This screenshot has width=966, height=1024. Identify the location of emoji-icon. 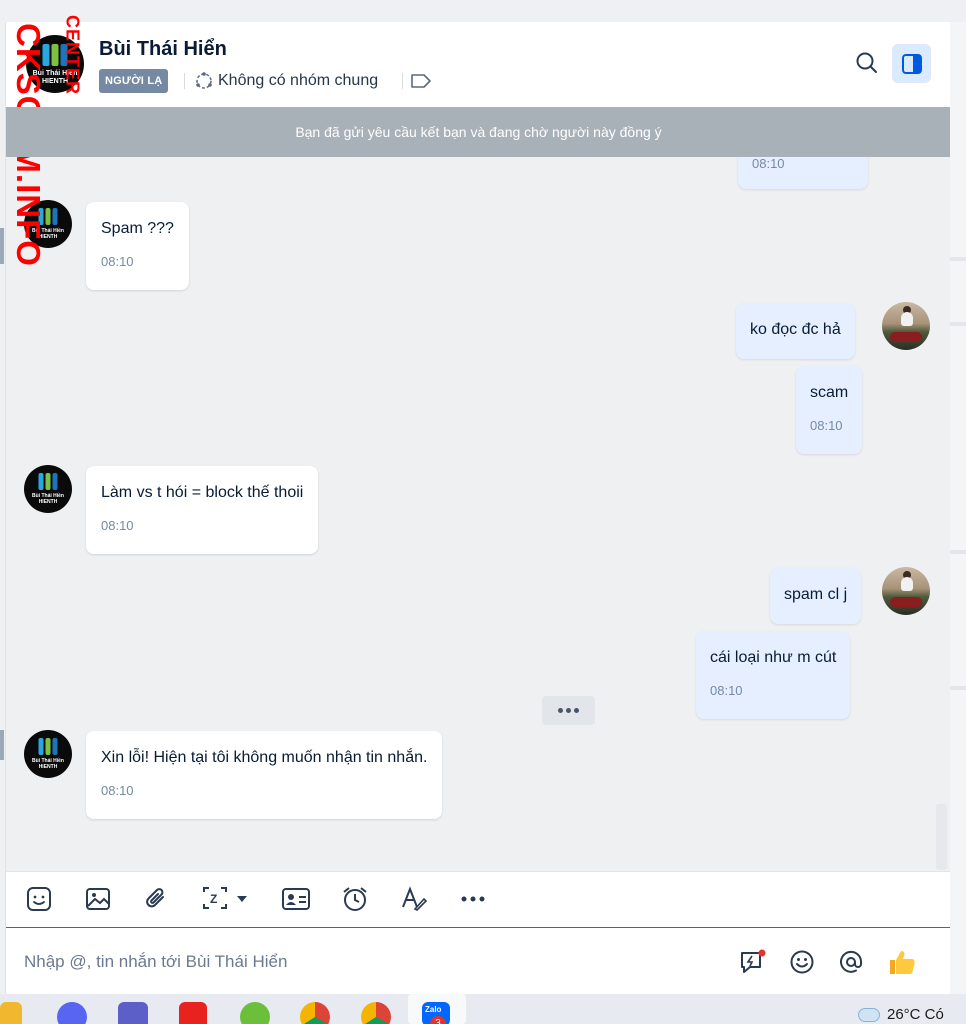
(802, 962).